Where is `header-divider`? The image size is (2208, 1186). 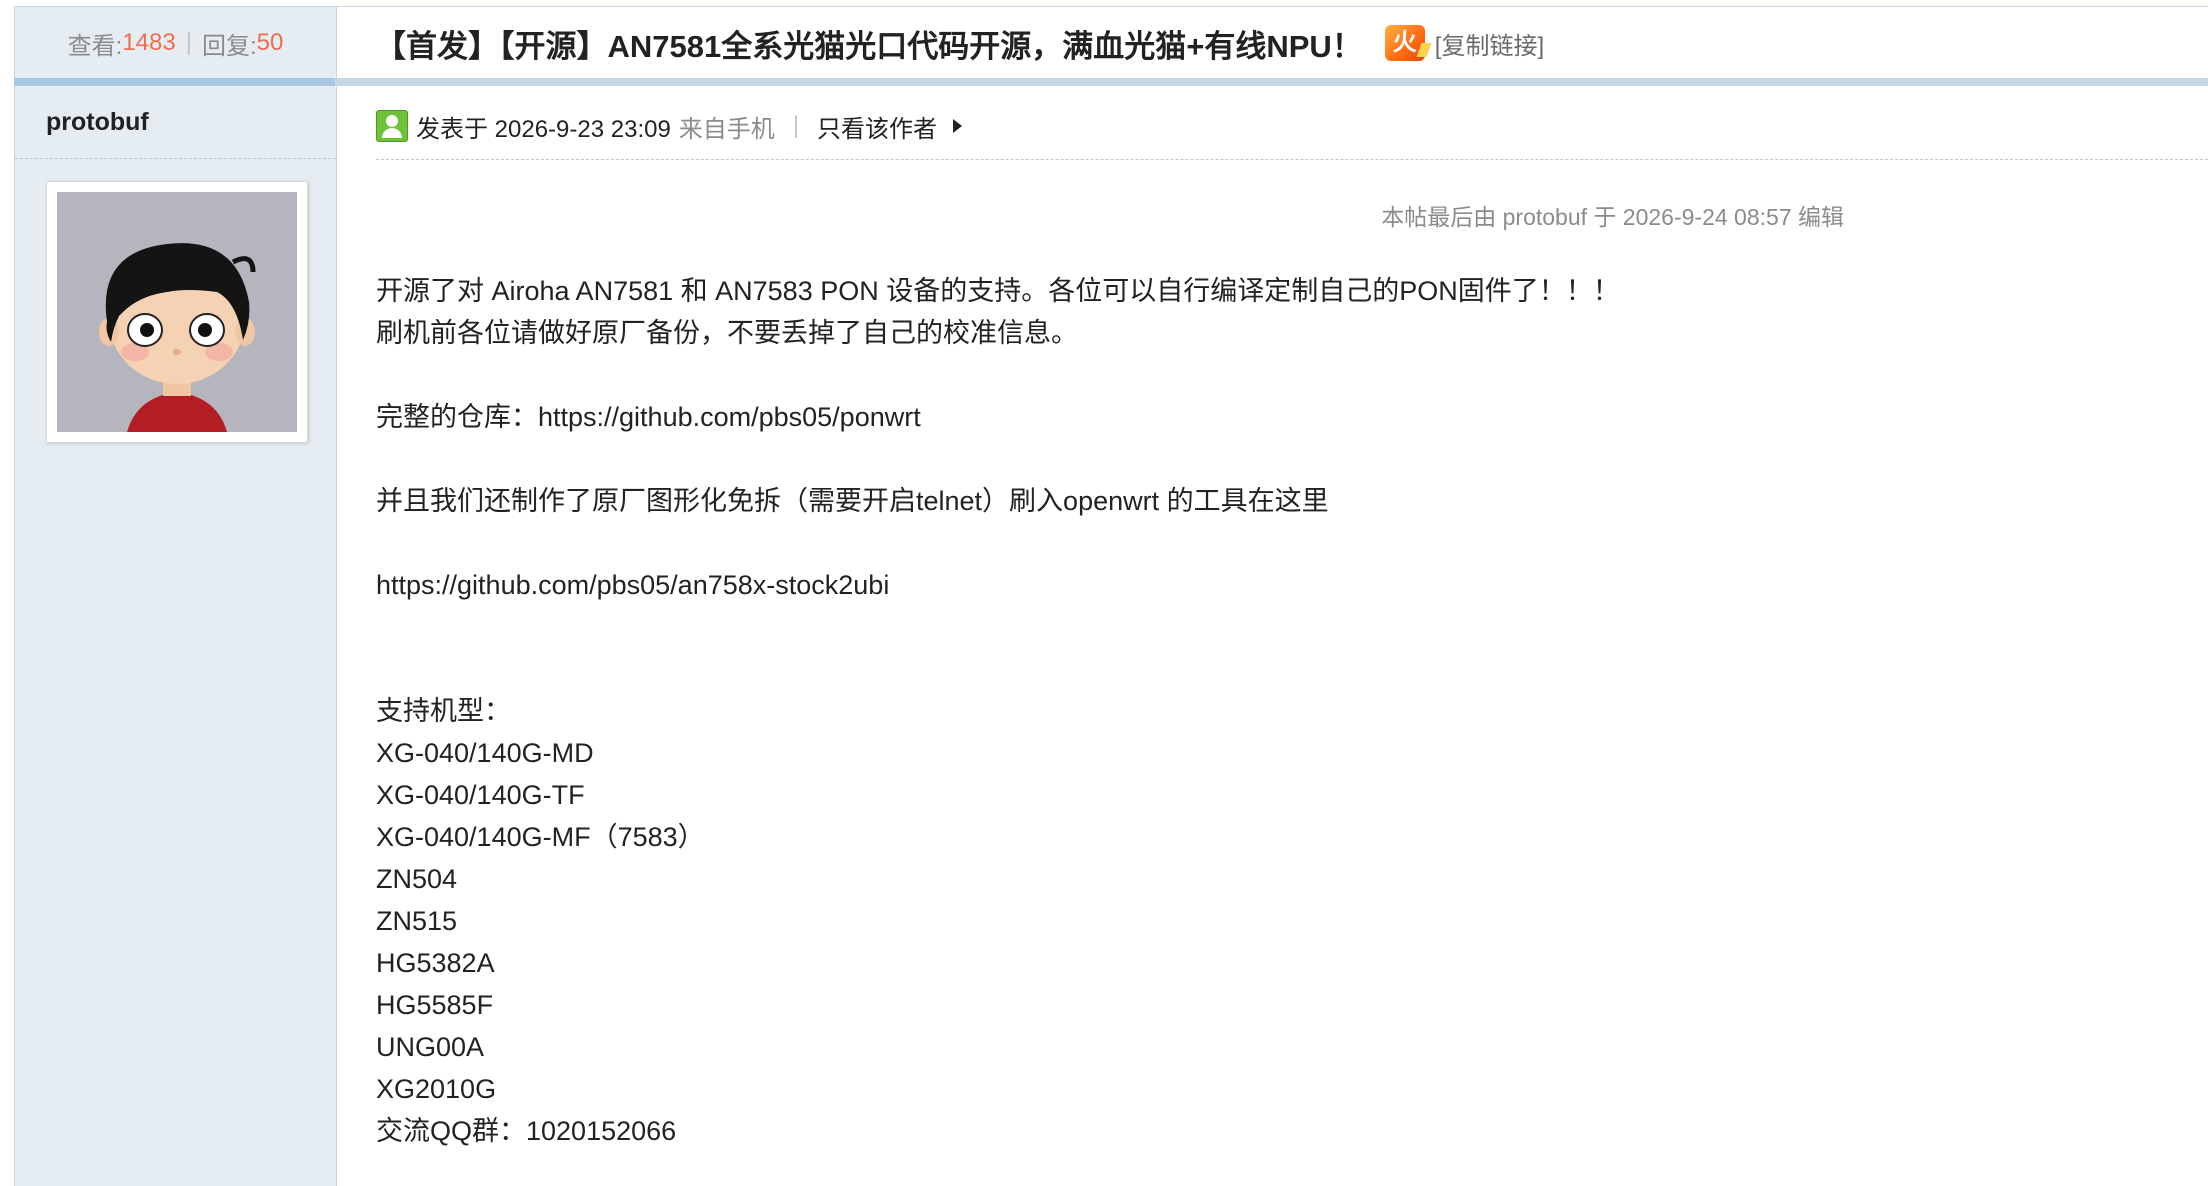 header-divider is located at coordinates (1111, 82).